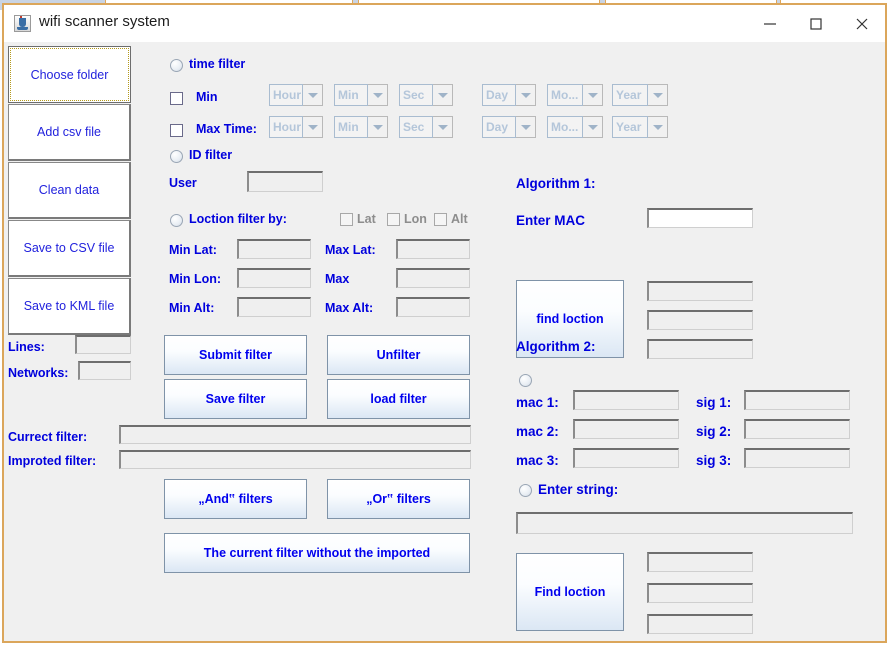 The height and width of the screenshot is (645, 891). Describe the element at coordinates (393, 219) in the screenshot. I see `lon-checkbox` at that location.